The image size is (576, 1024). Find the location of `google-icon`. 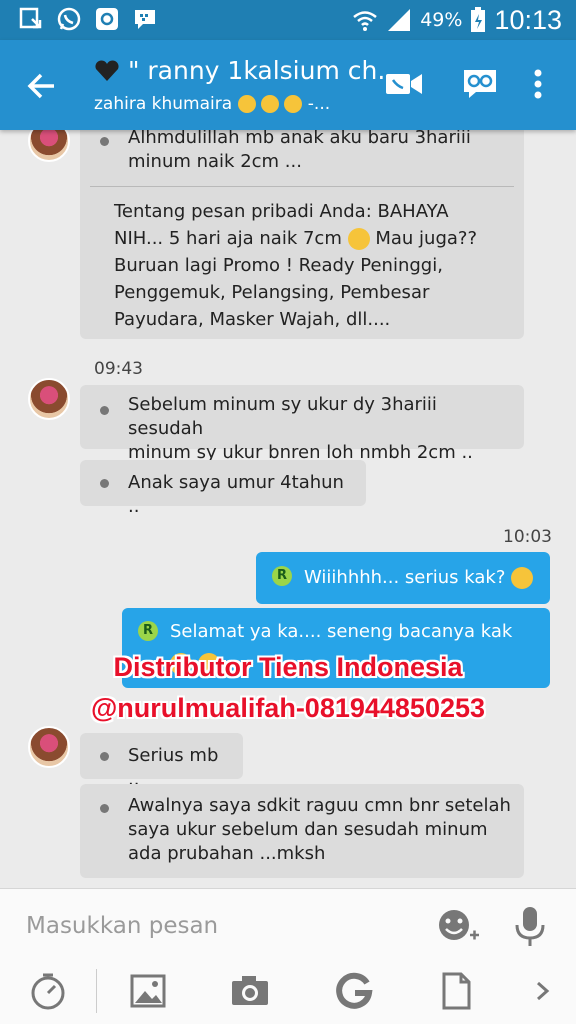

google-icon is located at coordinates (354, 990).